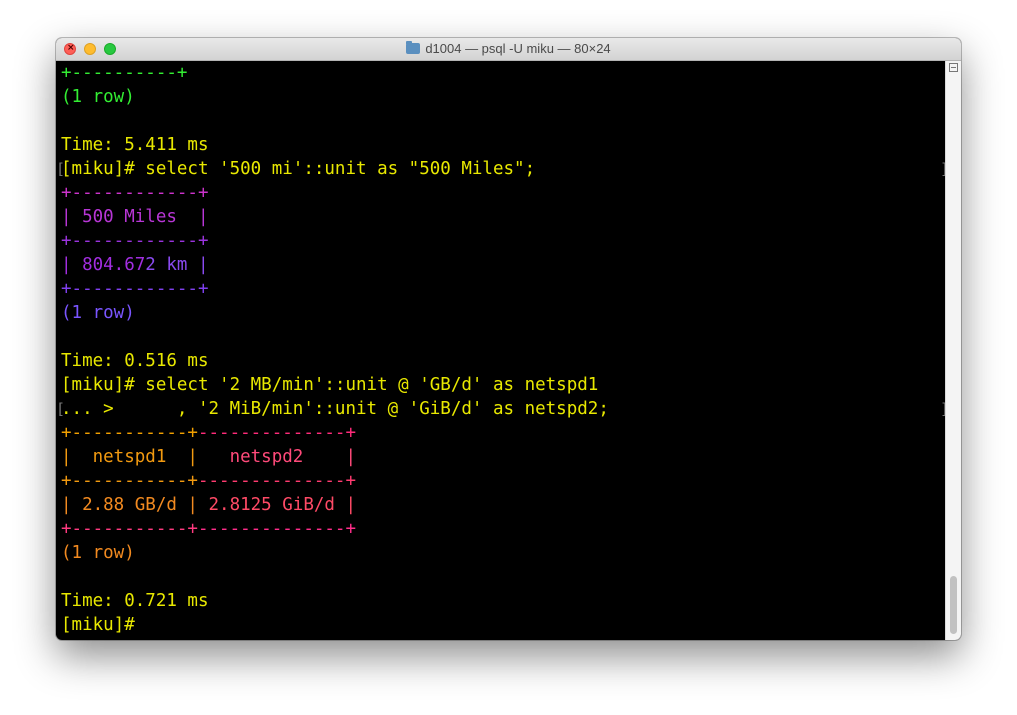 This screenshot has height=715, width=1017. I want to click on terminal-line: [miku]#, so click(108, 625).